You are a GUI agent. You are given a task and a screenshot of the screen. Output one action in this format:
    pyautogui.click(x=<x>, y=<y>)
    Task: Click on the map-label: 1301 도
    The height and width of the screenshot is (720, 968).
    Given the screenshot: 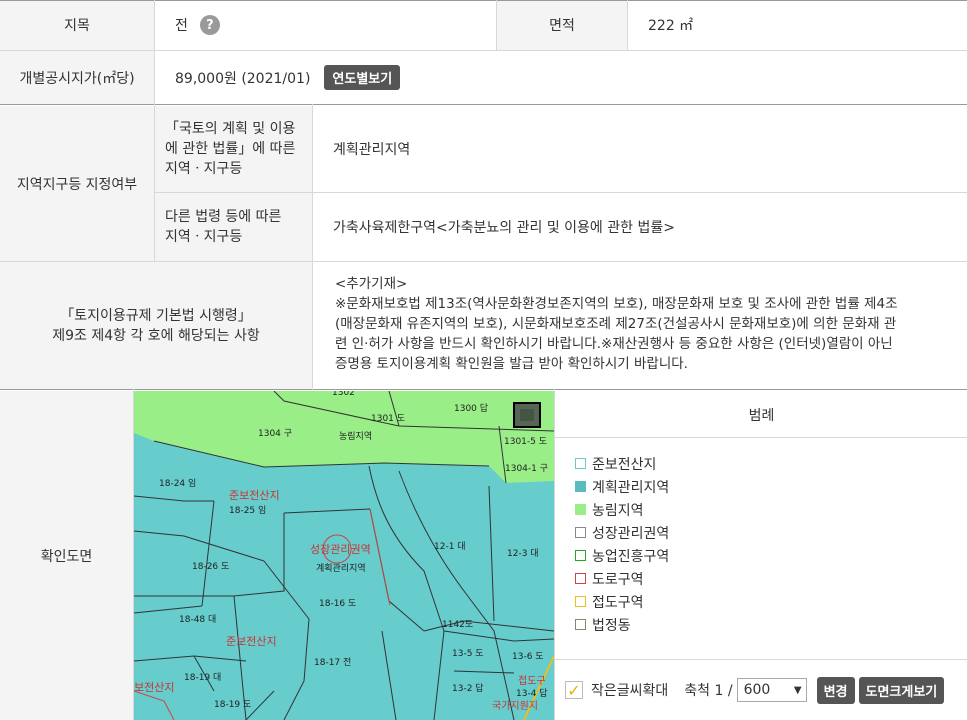 What is the action you would take?
    pyautogui.click(x=388, y=419)
    